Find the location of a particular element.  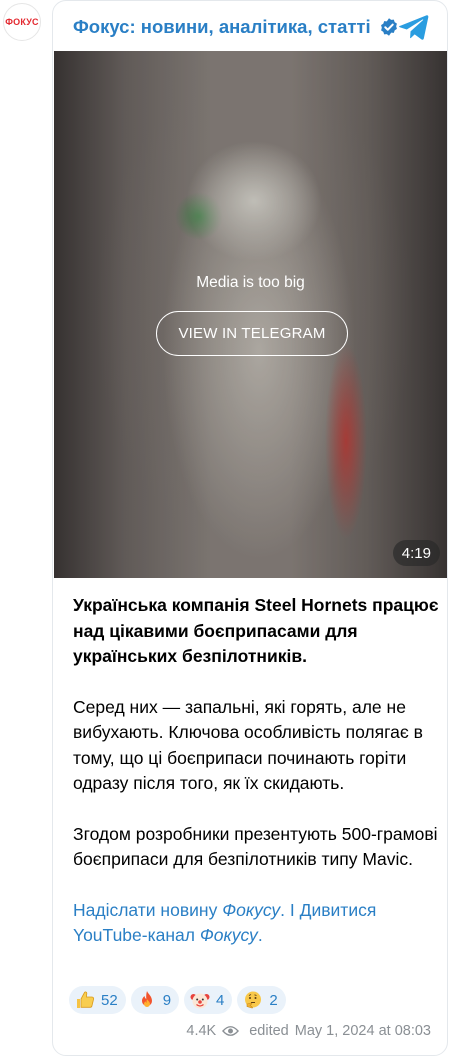

message-meta: 4.4K edited May 1, 2024 at 08:03 is located at coordinates (308, 1031).